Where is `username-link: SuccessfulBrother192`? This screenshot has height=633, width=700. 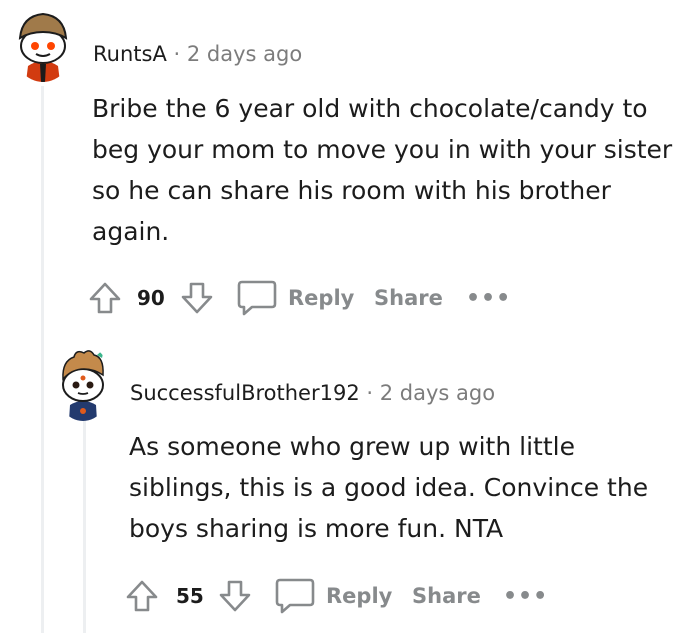
username-link: SuccessfulBrother192 is located at coordinates (245, 393).